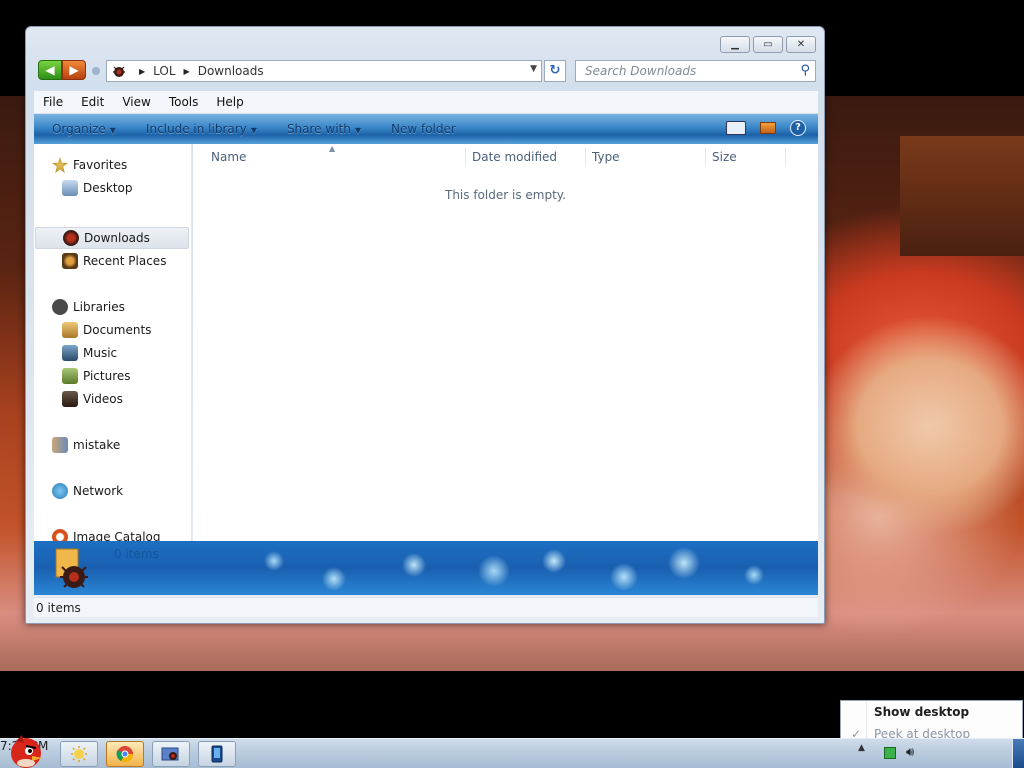  I want to click on back-button: ◀, so click(50, 70).